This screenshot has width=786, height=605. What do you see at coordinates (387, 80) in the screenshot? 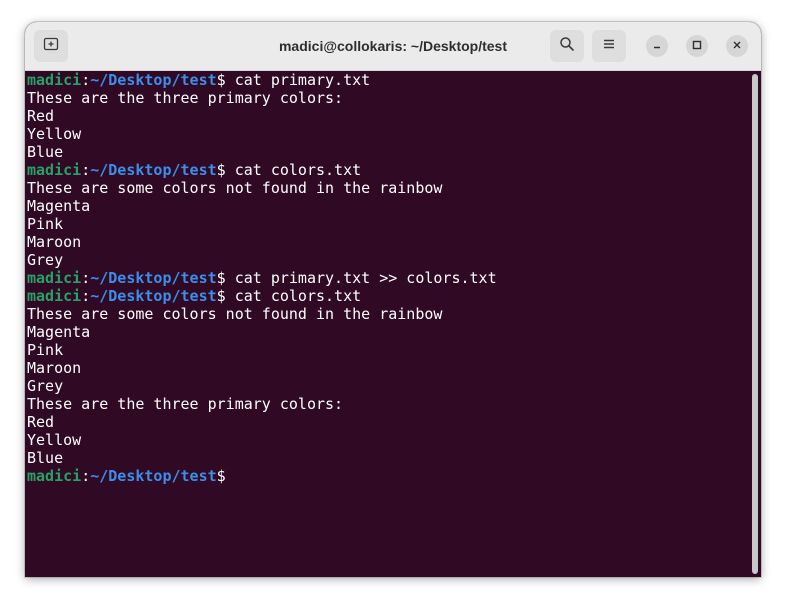
I see `prompt-line: madici:~/Desktop/test$ cat primary.txt` at bounding box center [387, 80].